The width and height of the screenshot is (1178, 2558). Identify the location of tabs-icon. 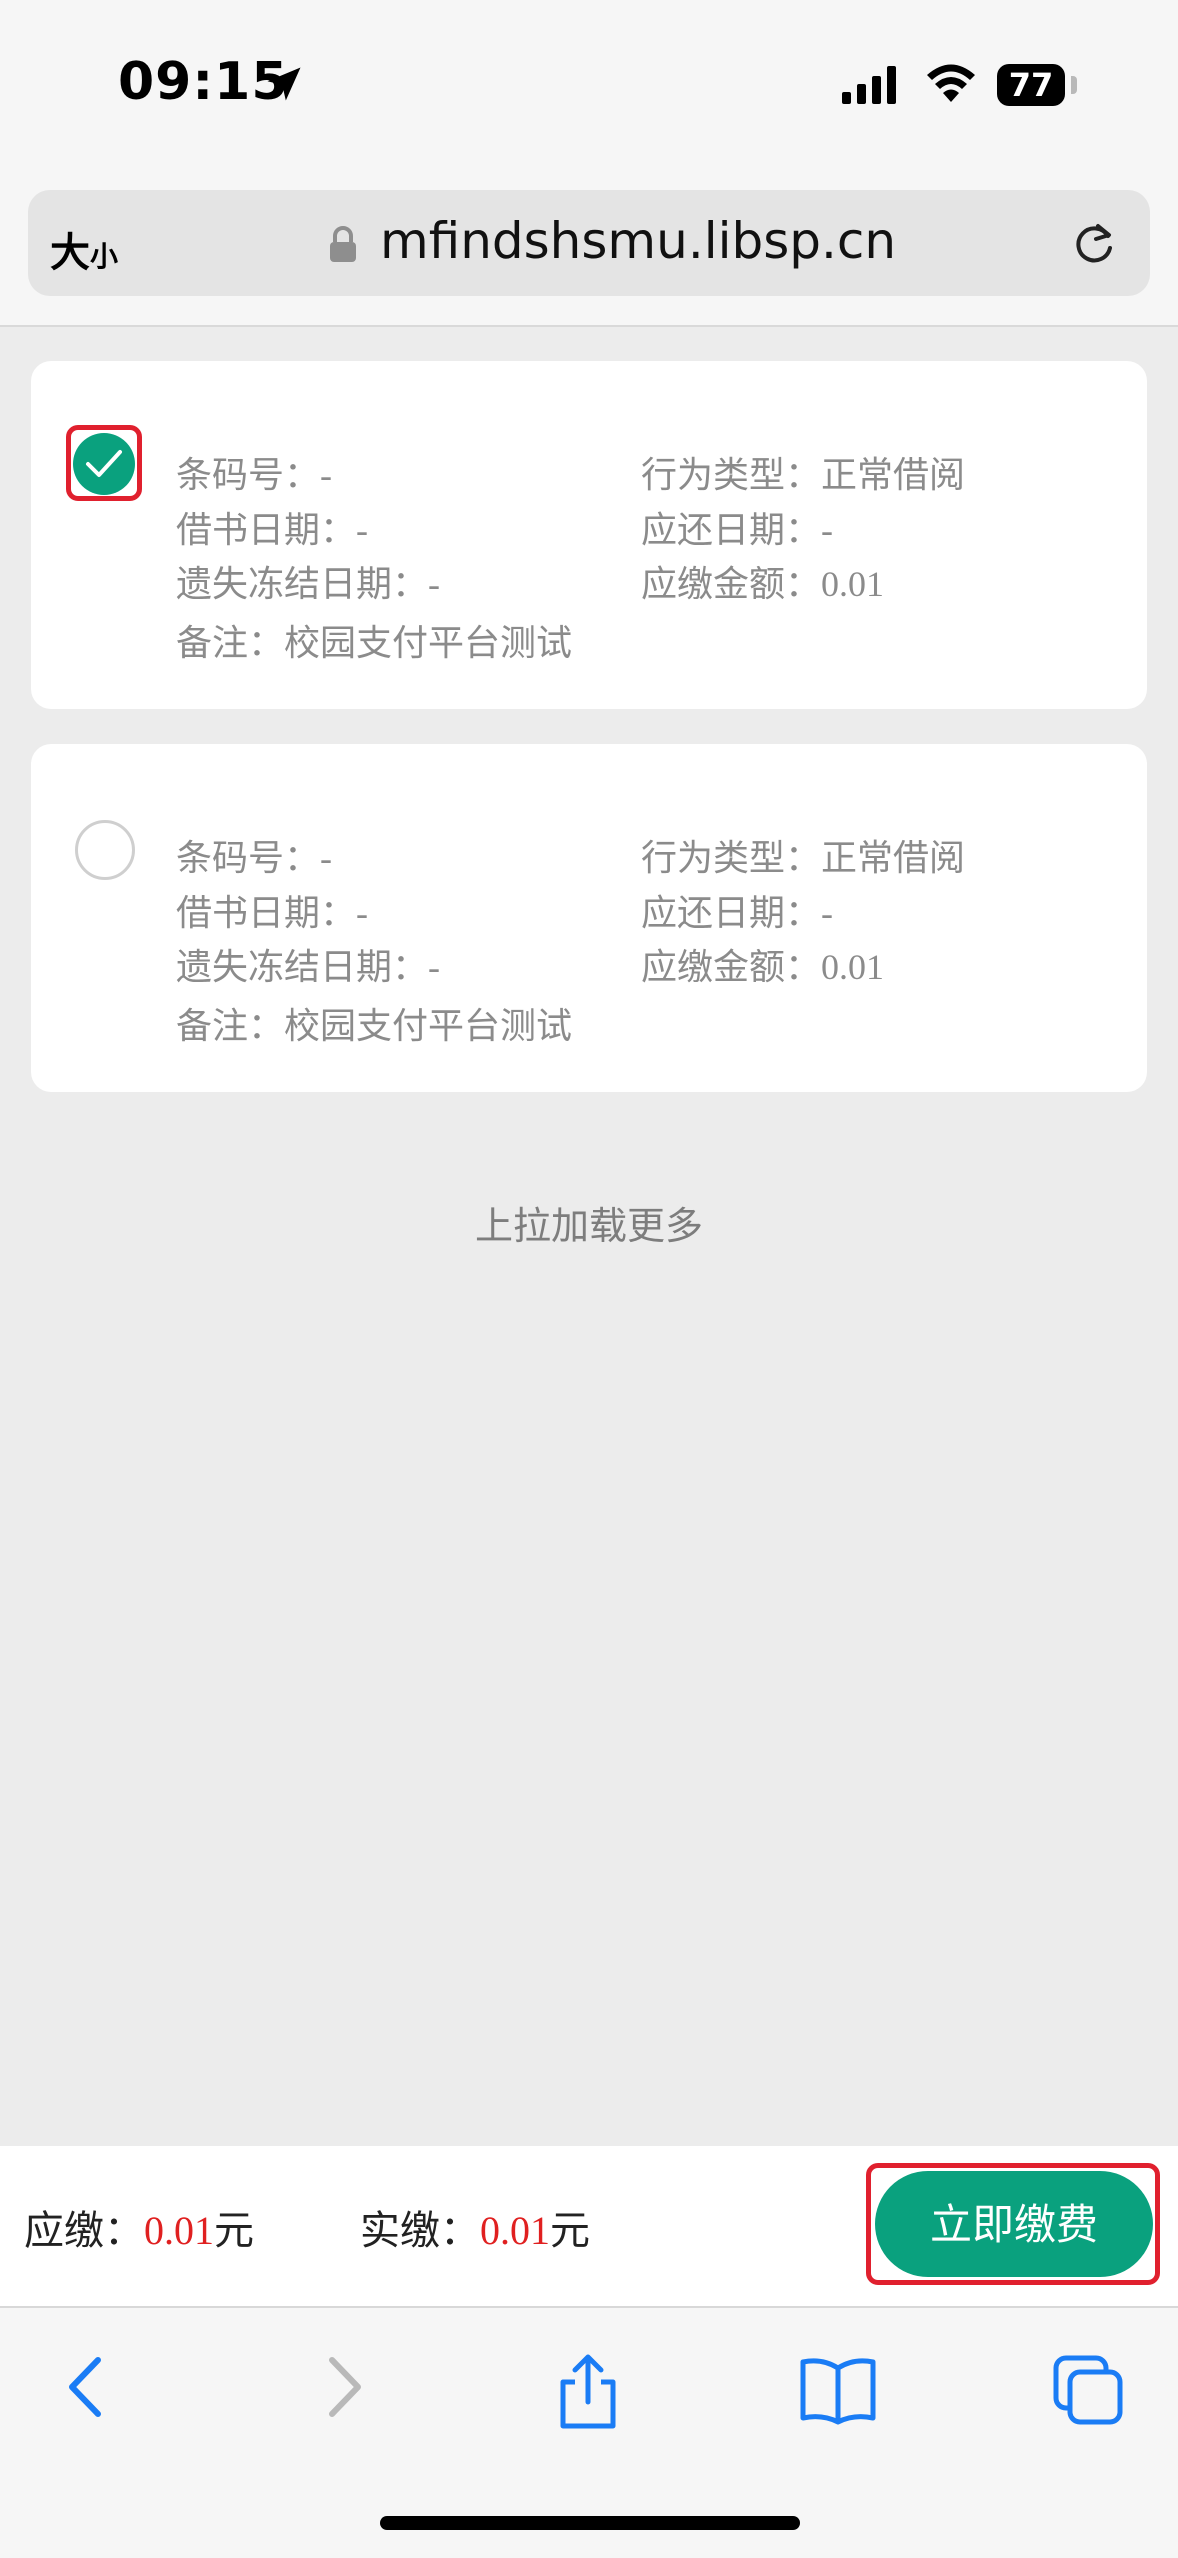
(1088, 2390).